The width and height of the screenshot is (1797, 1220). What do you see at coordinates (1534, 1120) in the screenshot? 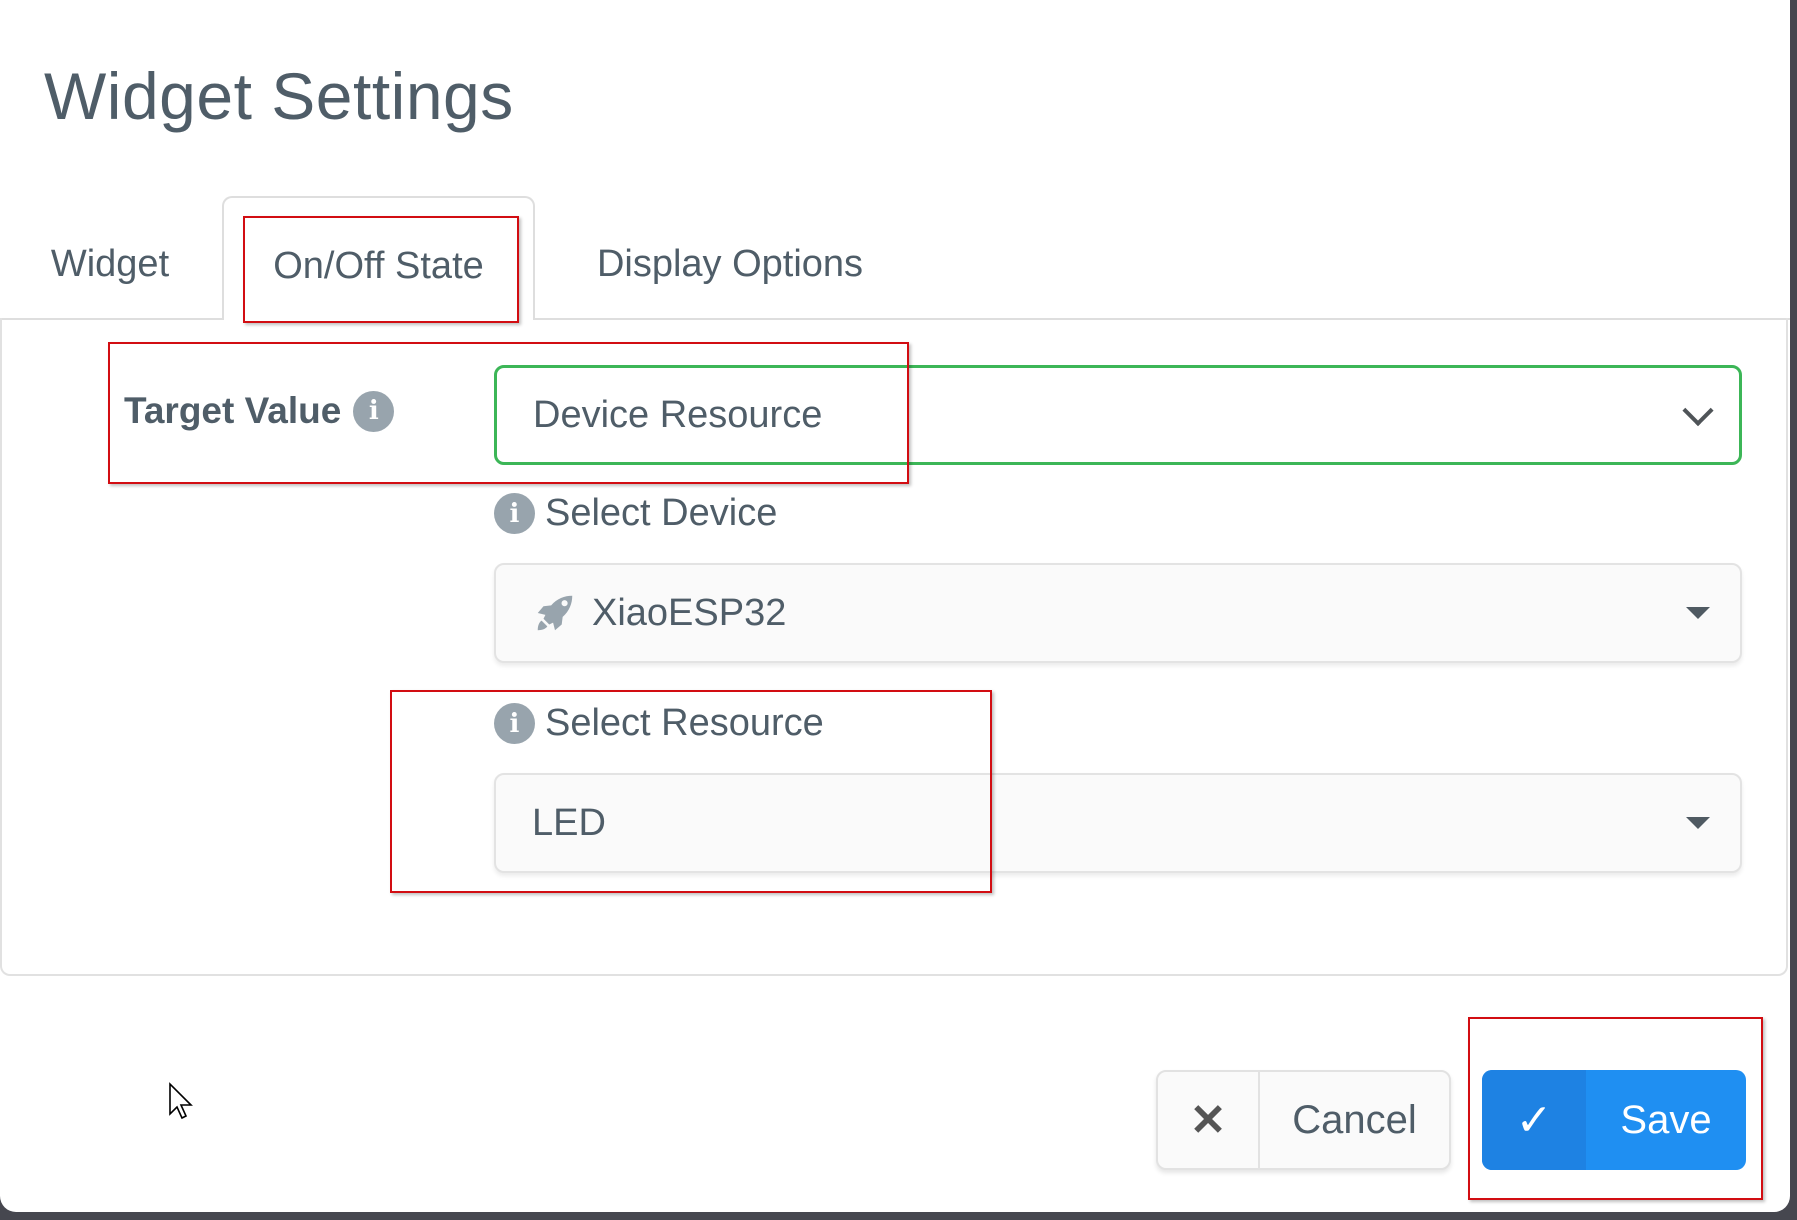
I see `check-icon: ✓` at bounding box center [1534, 1120].